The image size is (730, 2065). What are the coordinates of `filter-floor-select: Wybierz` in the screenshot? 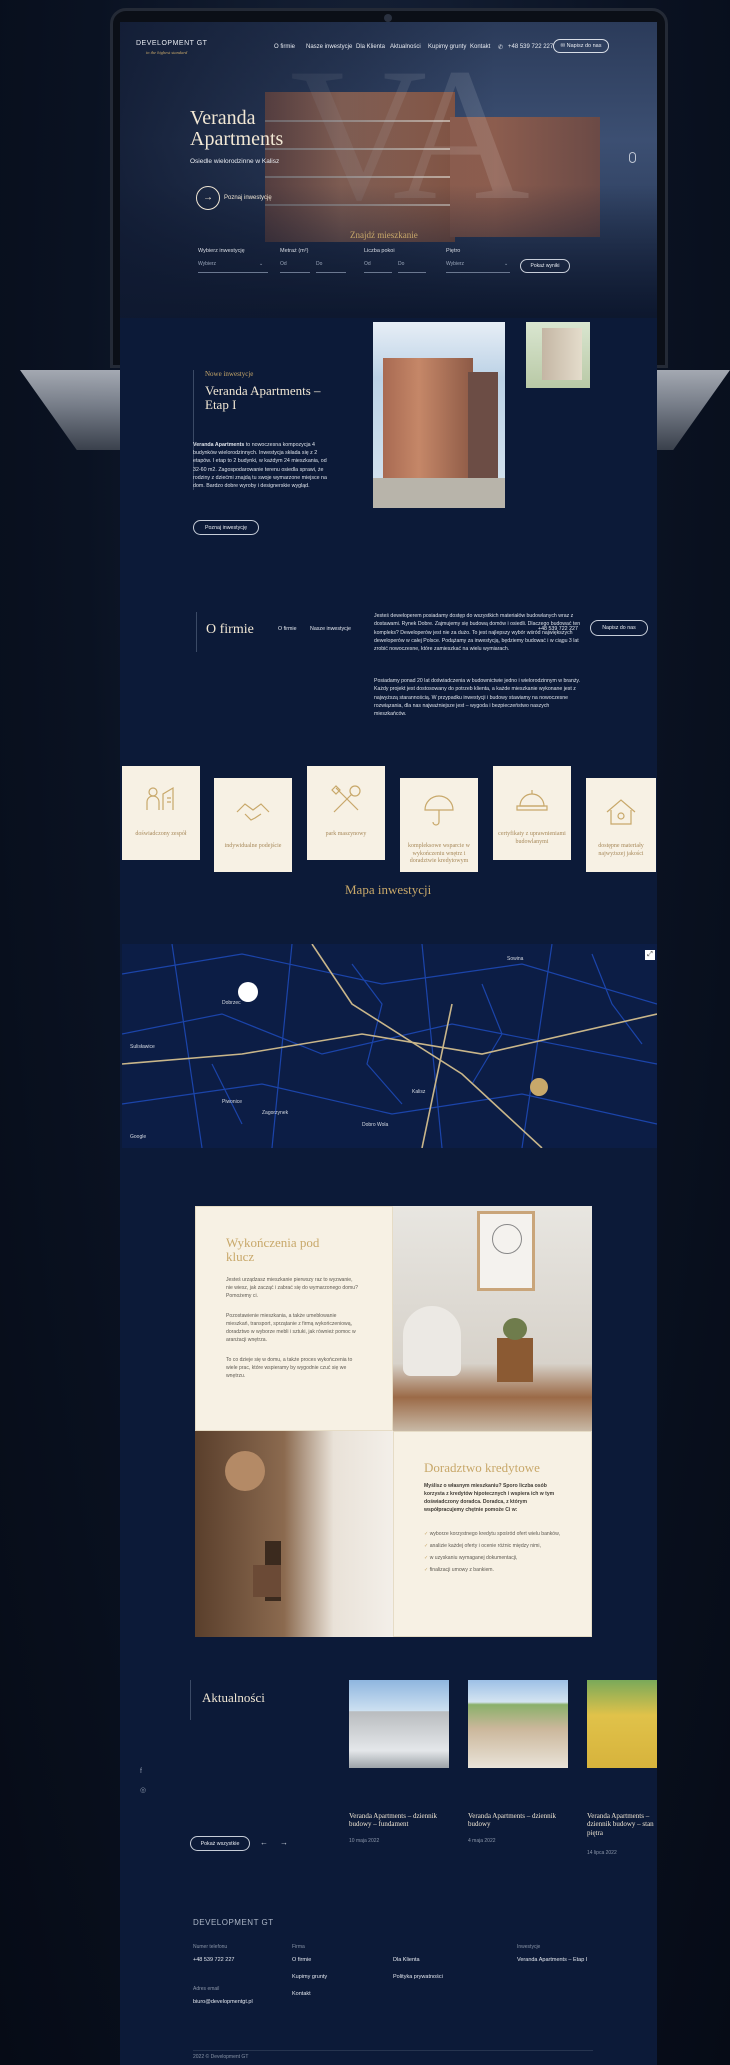 It's located at (455, 264).